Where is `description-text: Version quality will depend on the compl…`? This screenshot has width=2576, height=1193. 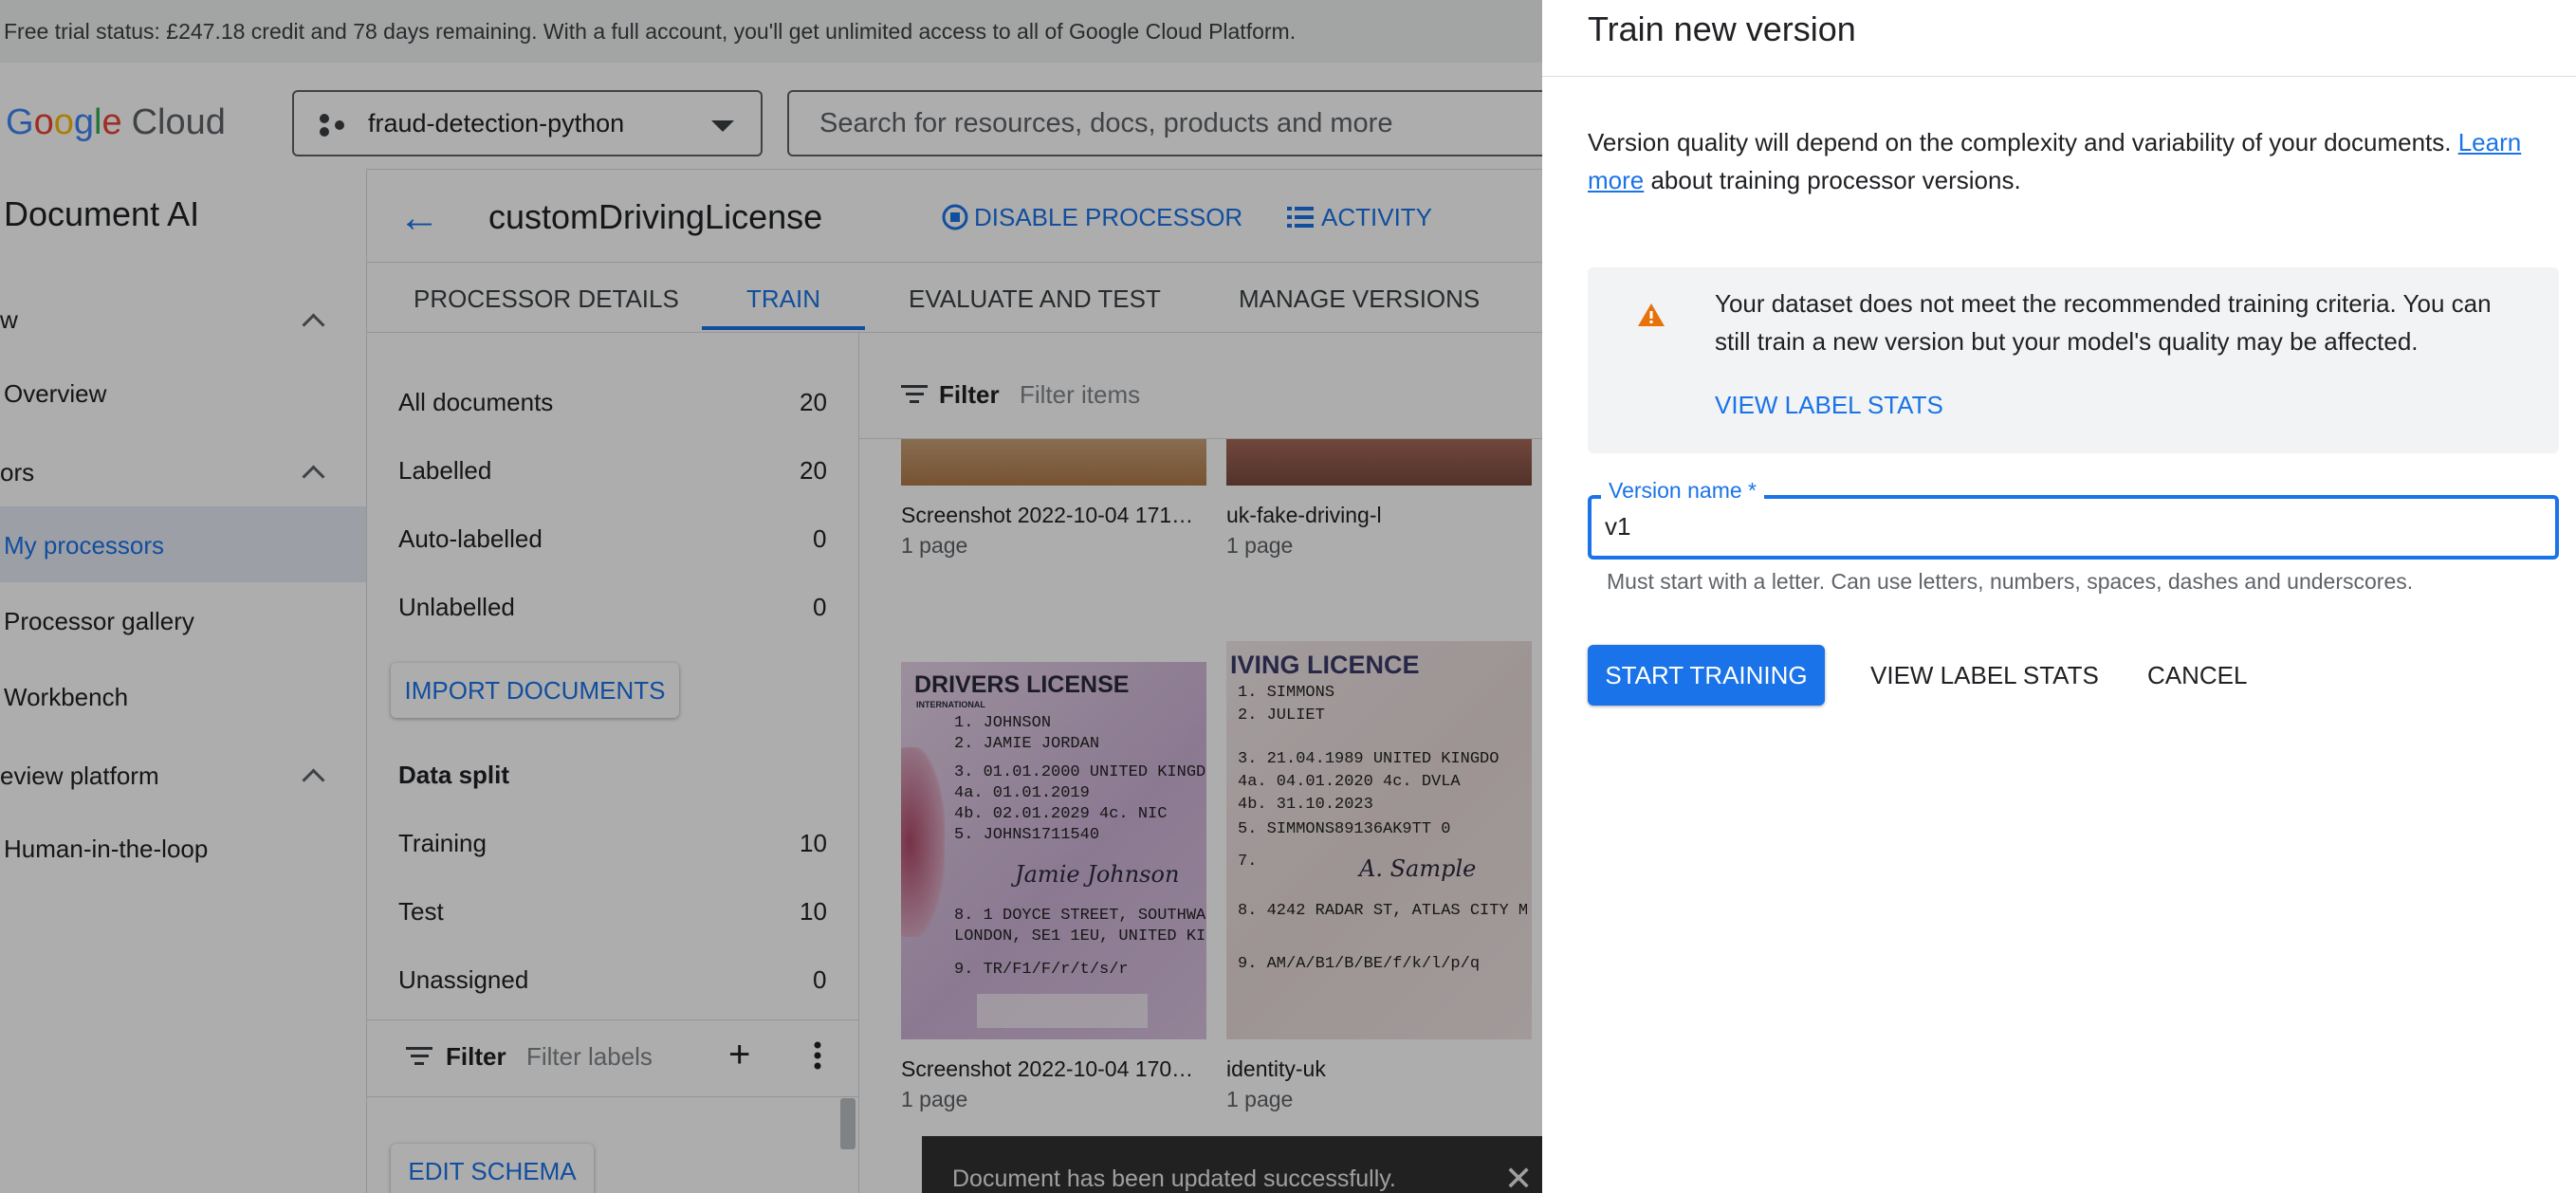
description-text: Version quality will depend on the compl… is located at coordinates (2023, 142).